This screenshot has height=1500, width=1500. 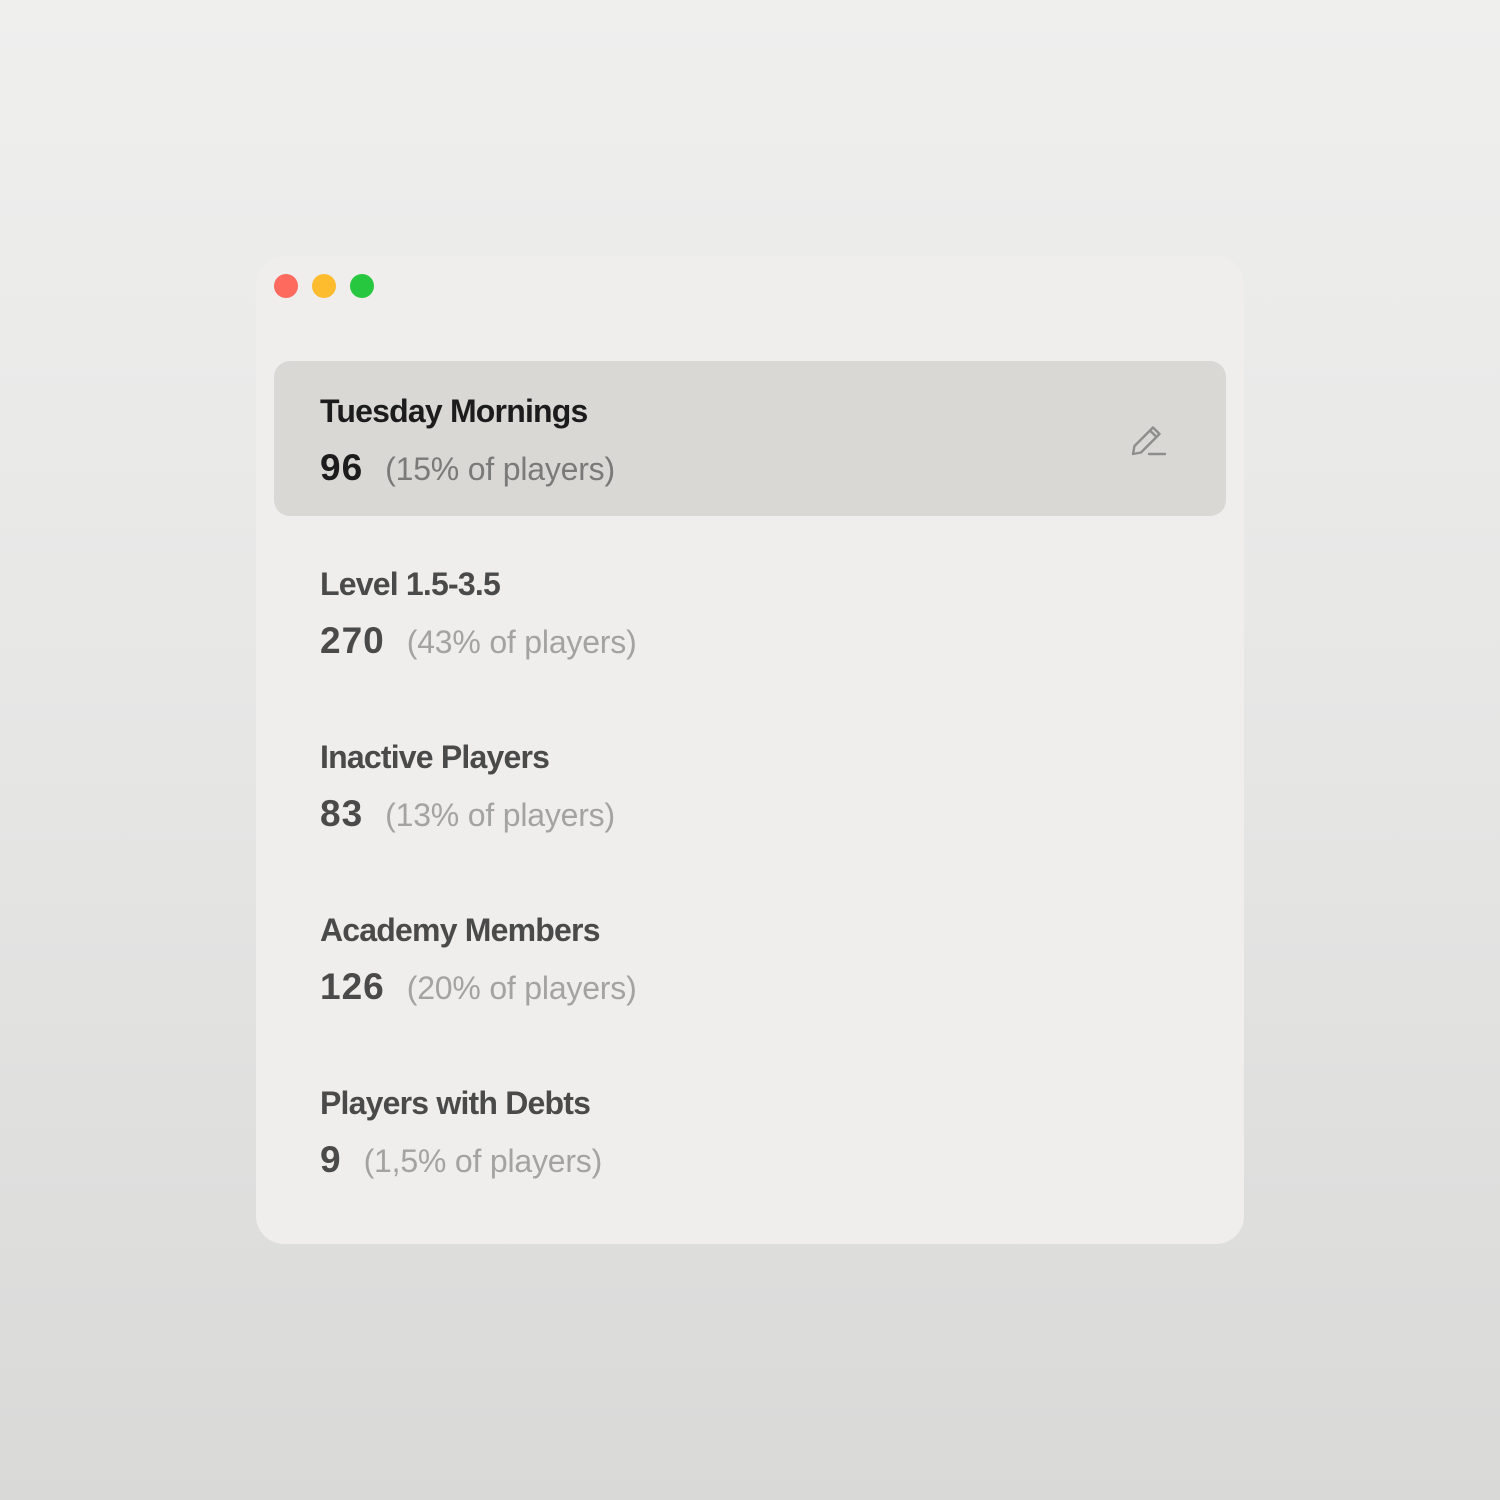 I want to click on segment-percent: (20% of players), so click(x=521, y=988).